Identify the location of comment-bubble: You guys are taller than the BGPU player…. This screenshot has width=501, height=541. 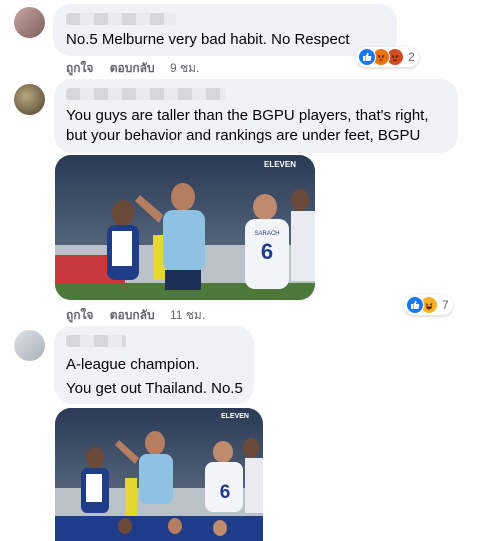
(256, 116).